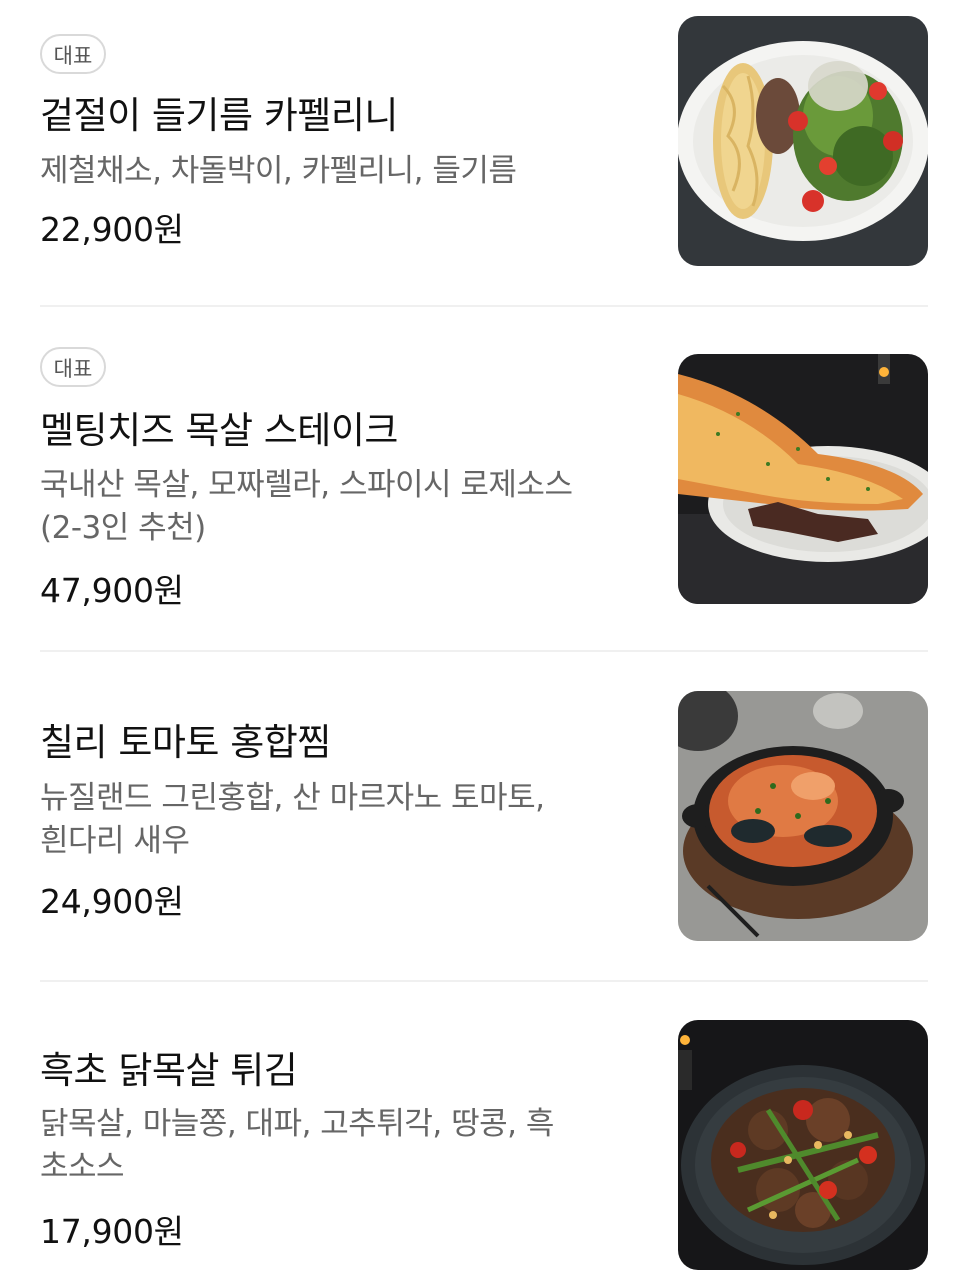  I want to click on menu-item-description: 제철채소, 차돌박이, 카펠리니, 들기름, so click(340, 171).